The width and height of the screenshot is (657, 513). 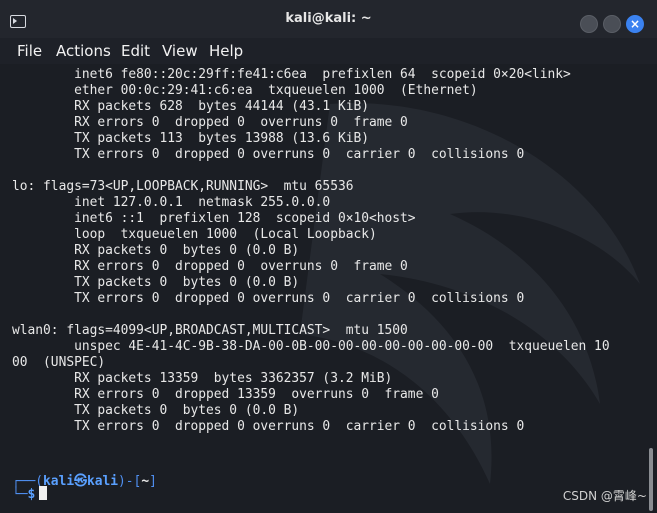 I want to click on menu-file: File, so click(x=29, y=51).